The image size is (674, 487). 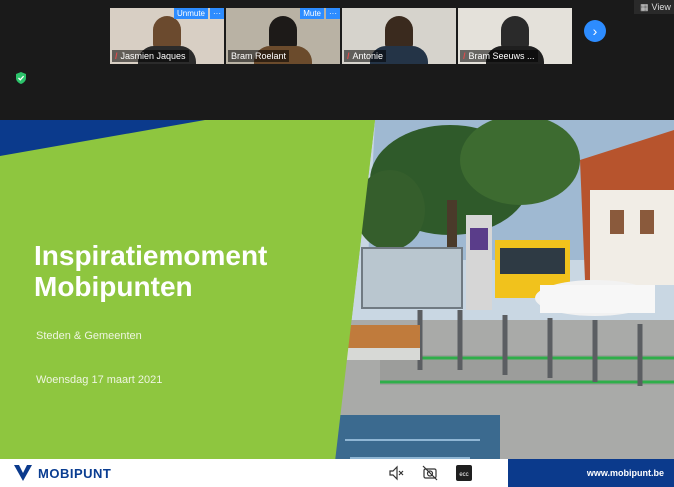 What do you see at coordinates (75, 473) in the screenshot?
I see `brand-name: MOBIPUNT` at bounding box center [75, 473].